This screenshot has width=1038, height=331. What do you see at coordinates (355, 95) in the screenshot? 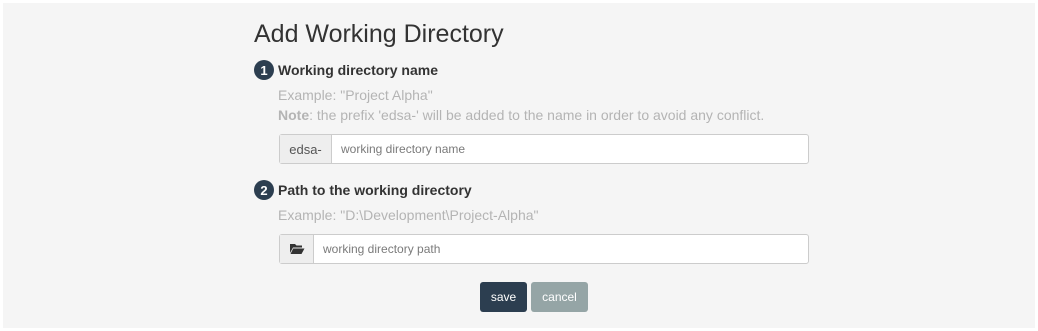
I see `step-1-example: Example: "Project Alpha"` at bounding box center [355, 95].